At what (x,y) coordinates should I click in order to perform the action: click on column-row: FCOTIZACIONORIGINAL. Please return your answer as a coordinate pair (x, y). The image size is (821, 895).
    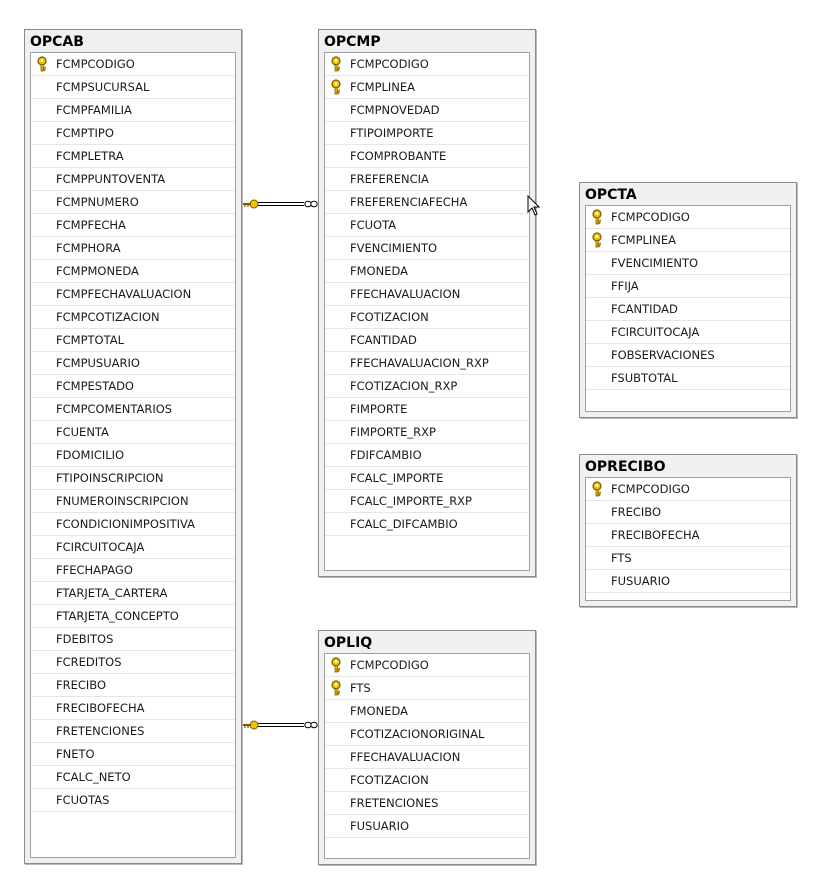
    Looking at the image, I should click on (427, 734).